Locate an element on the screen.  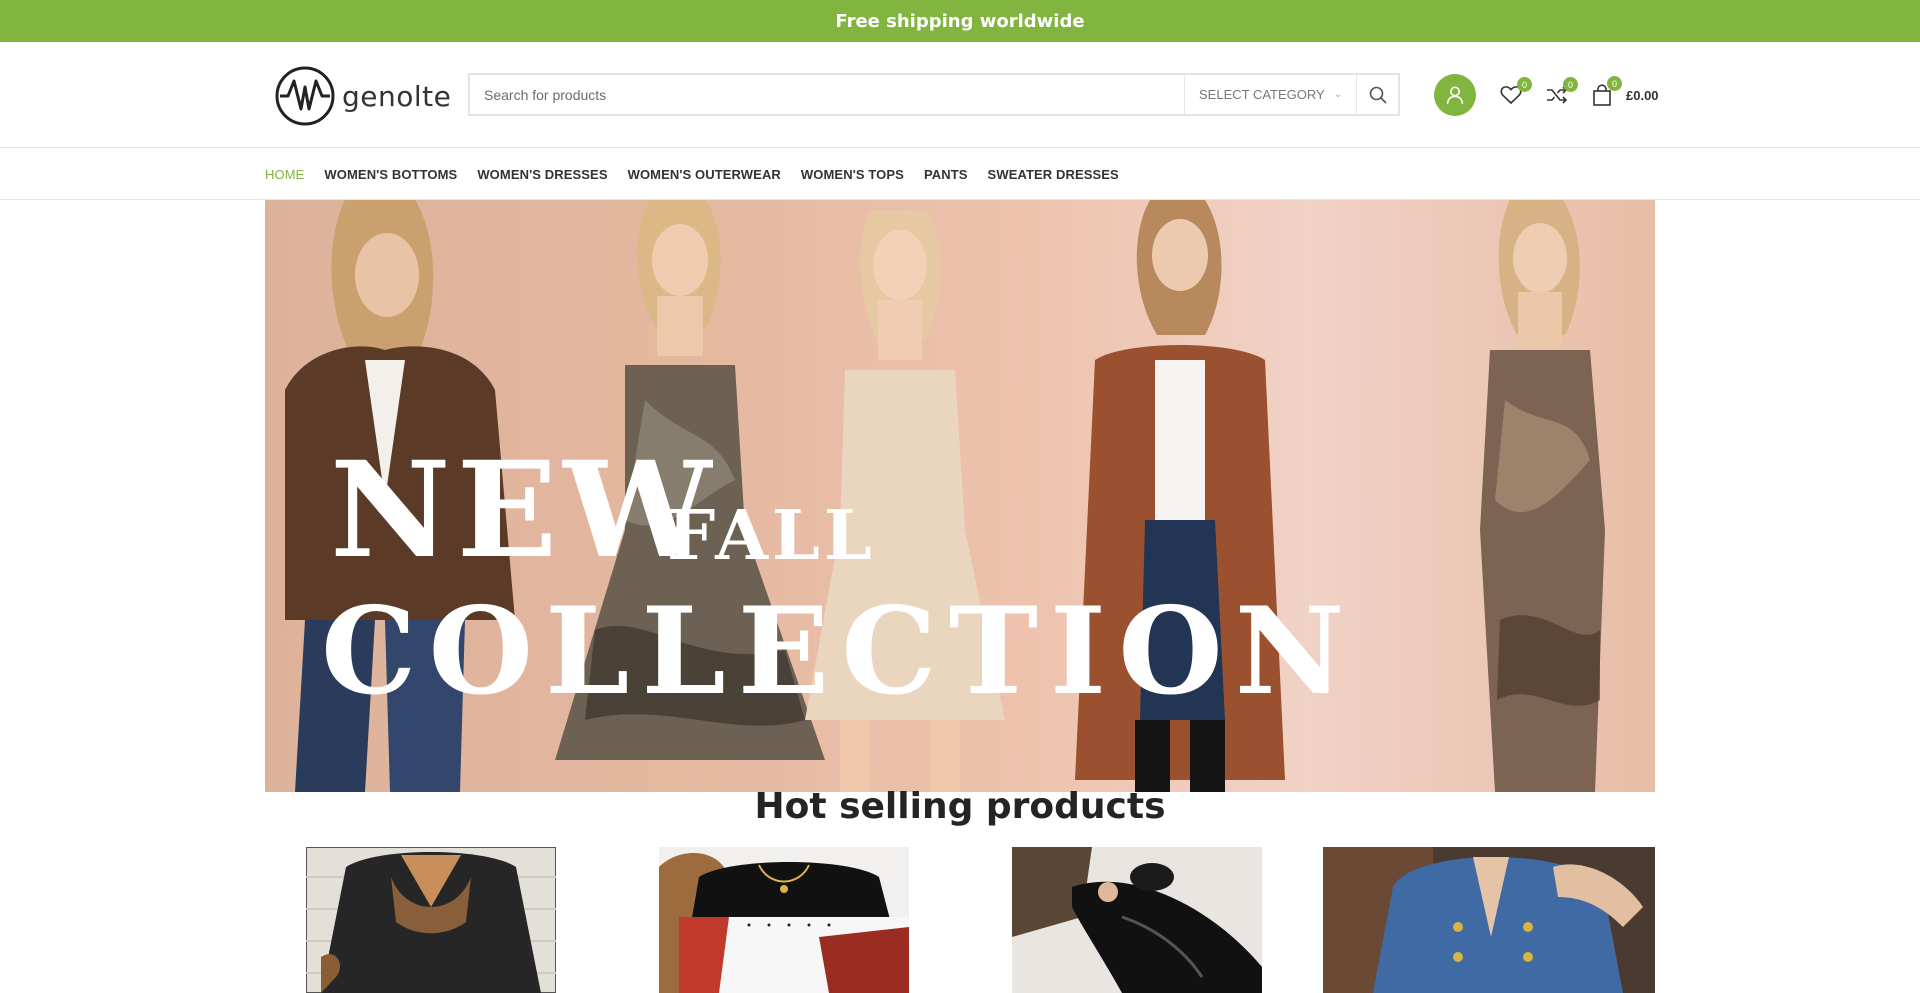
header-actions: 0 0 0 £0.00 is located at coordinates (1546, 95).